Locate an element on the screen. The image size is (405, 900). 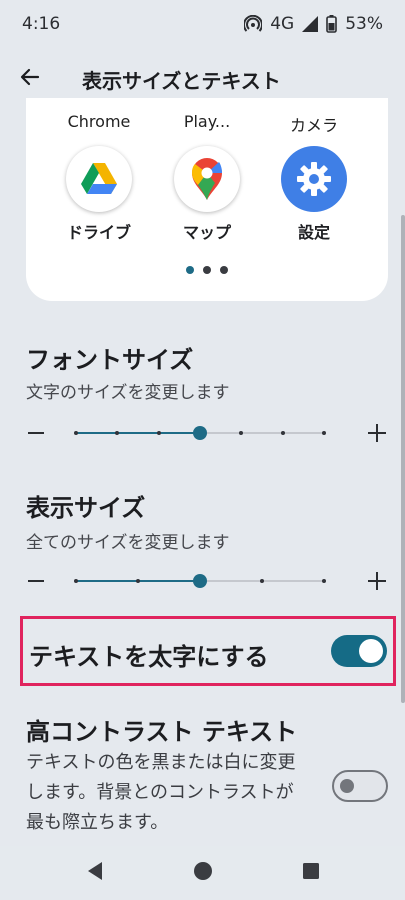
status-bar: 4:16 4G 53% is located at coordinates (202, 24).